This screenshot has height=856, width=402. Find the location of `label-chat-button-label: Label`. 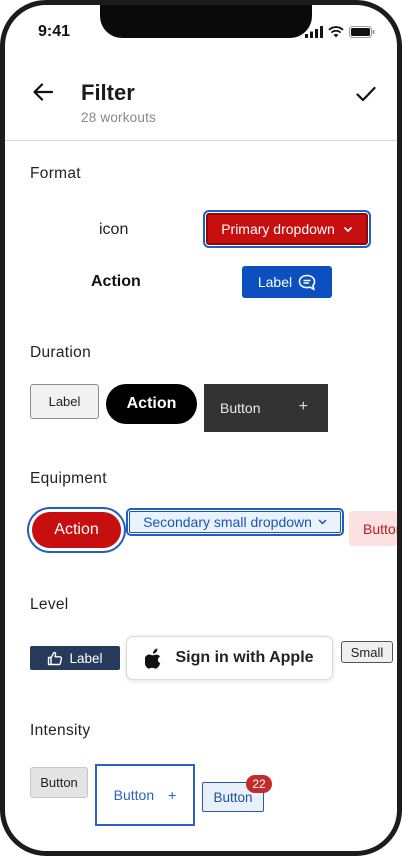

label-chat-button-label: Label is located at coordinates (275, 282).